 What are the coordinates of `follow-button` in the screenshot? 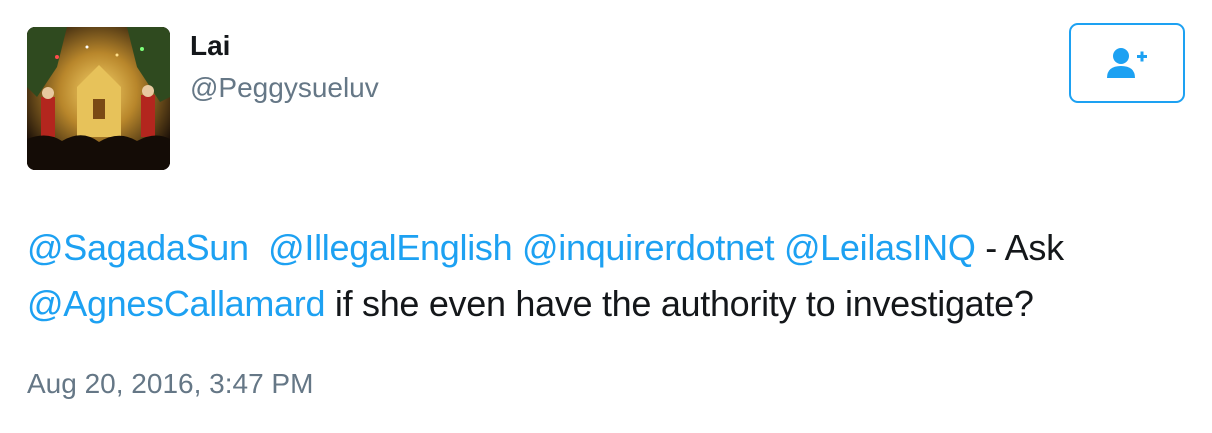 It's located at (1127, 63).